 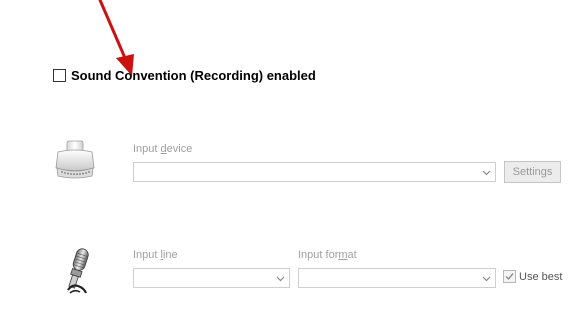 What do you see at coordinates (532, 172) in the screenshot?
I see `settings-button: Settings` at bounding box center [532, 172].